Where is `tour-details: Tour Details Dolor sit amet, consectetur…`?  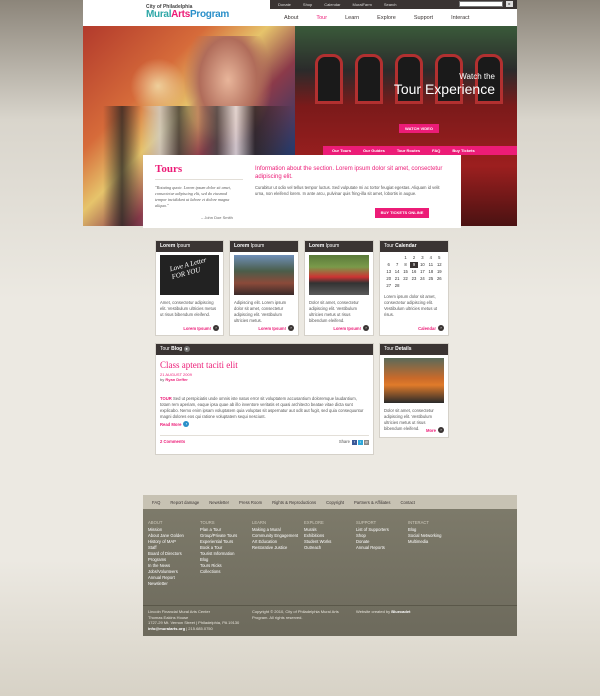 tour-details: Tour Details Dolor sit amet, consectetur… is located at coordinates (414, 390).